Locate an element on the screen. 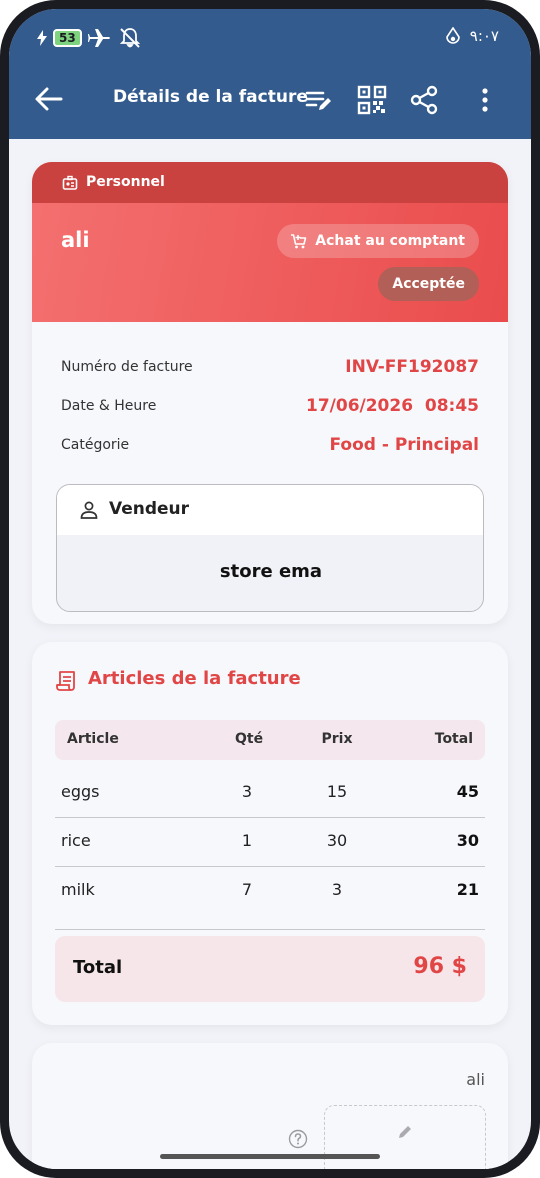  customer-name: ali is located at coordinates (75, 240).